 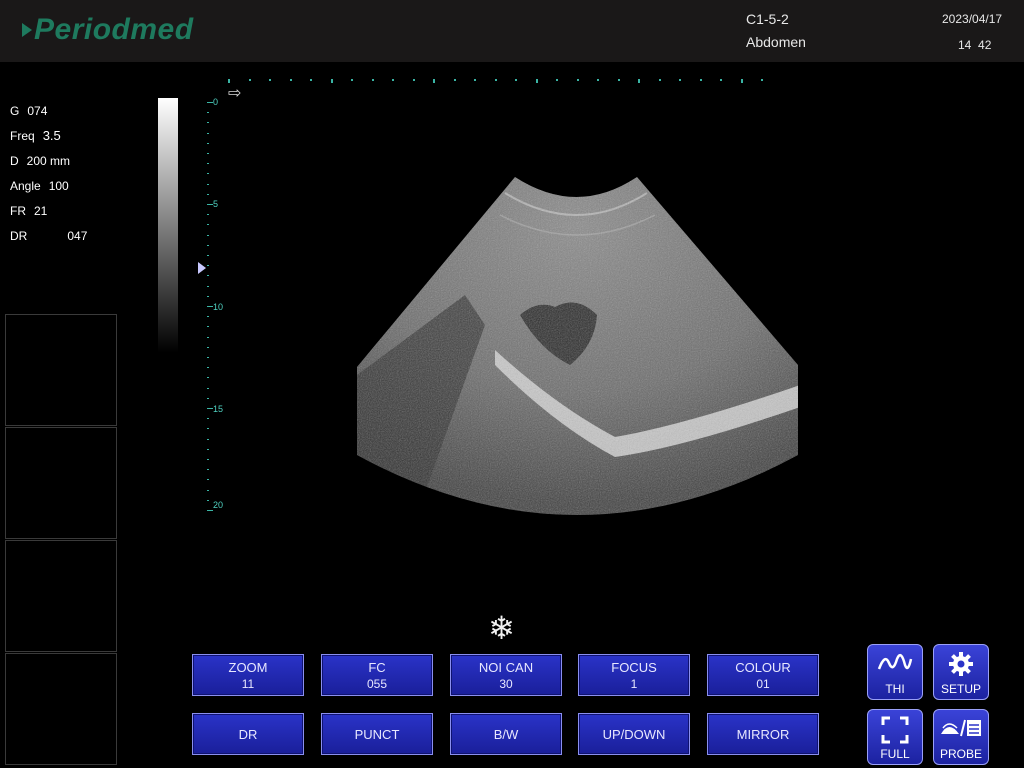 I want to click on noise-cancel-button: NOI CAN 30, so click(x=506, y=675).